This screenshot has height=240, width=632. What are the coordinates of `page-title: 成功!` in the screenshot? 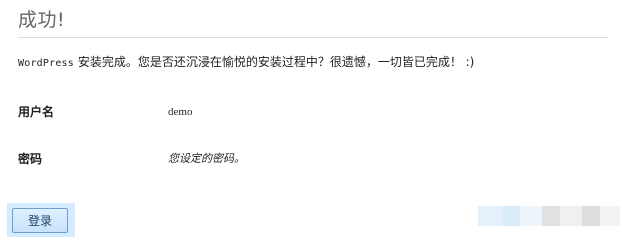 It's located at (42, 20).